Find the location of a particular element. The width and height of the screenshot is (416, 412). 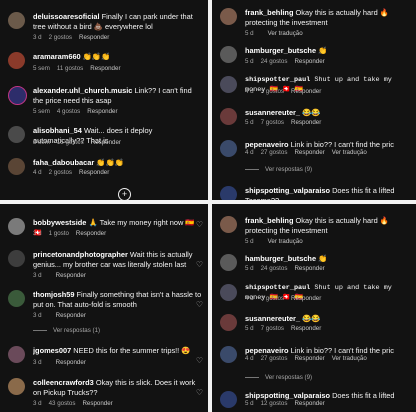

comment-username: deluissoaresoficial is located at coordinates (66, 16).